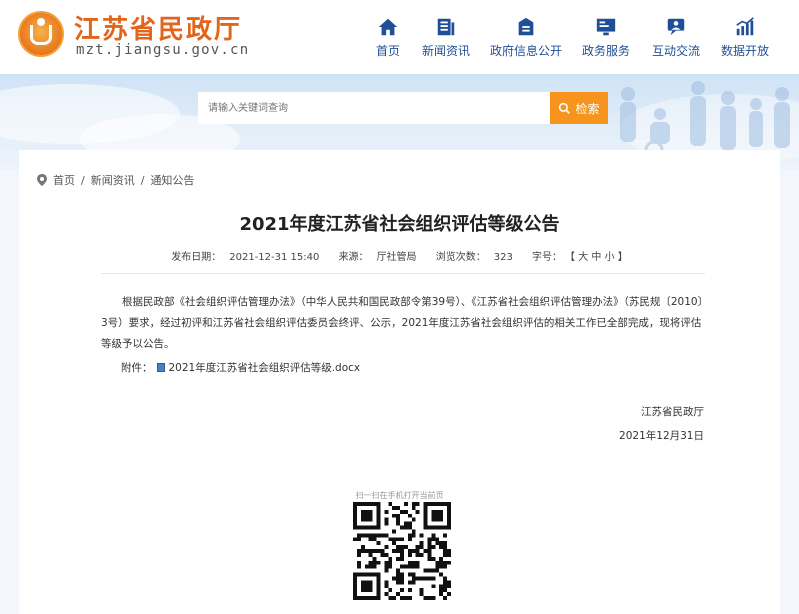 The height and width of the screenshot is (614, 799). What do you see at coordinates (672, 412) in the screenshot?
I see `signature-org: 江苏省民政厅` at bounding box center [672, 412].